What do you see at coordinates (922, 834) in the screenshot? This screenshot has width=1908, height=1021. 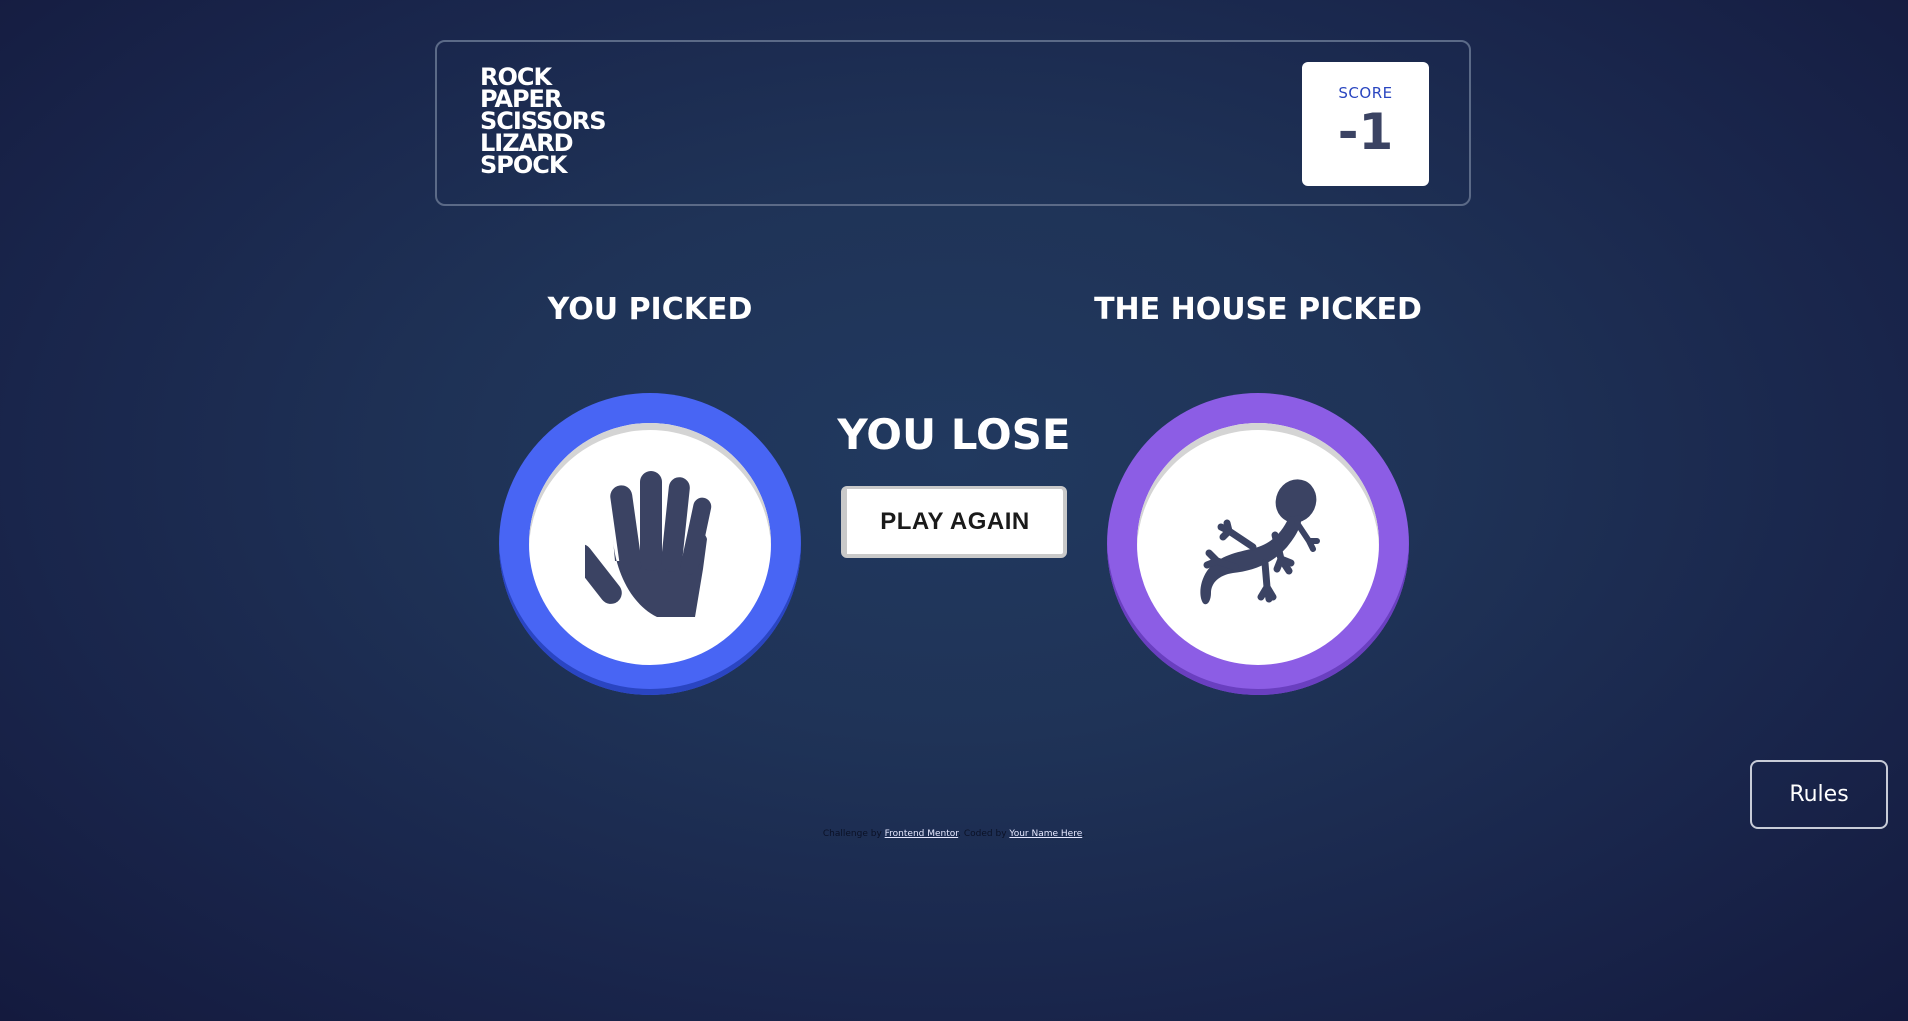 I see `frontend-mentor-link: Frontend Mentor` at bounding box center [922, 834].